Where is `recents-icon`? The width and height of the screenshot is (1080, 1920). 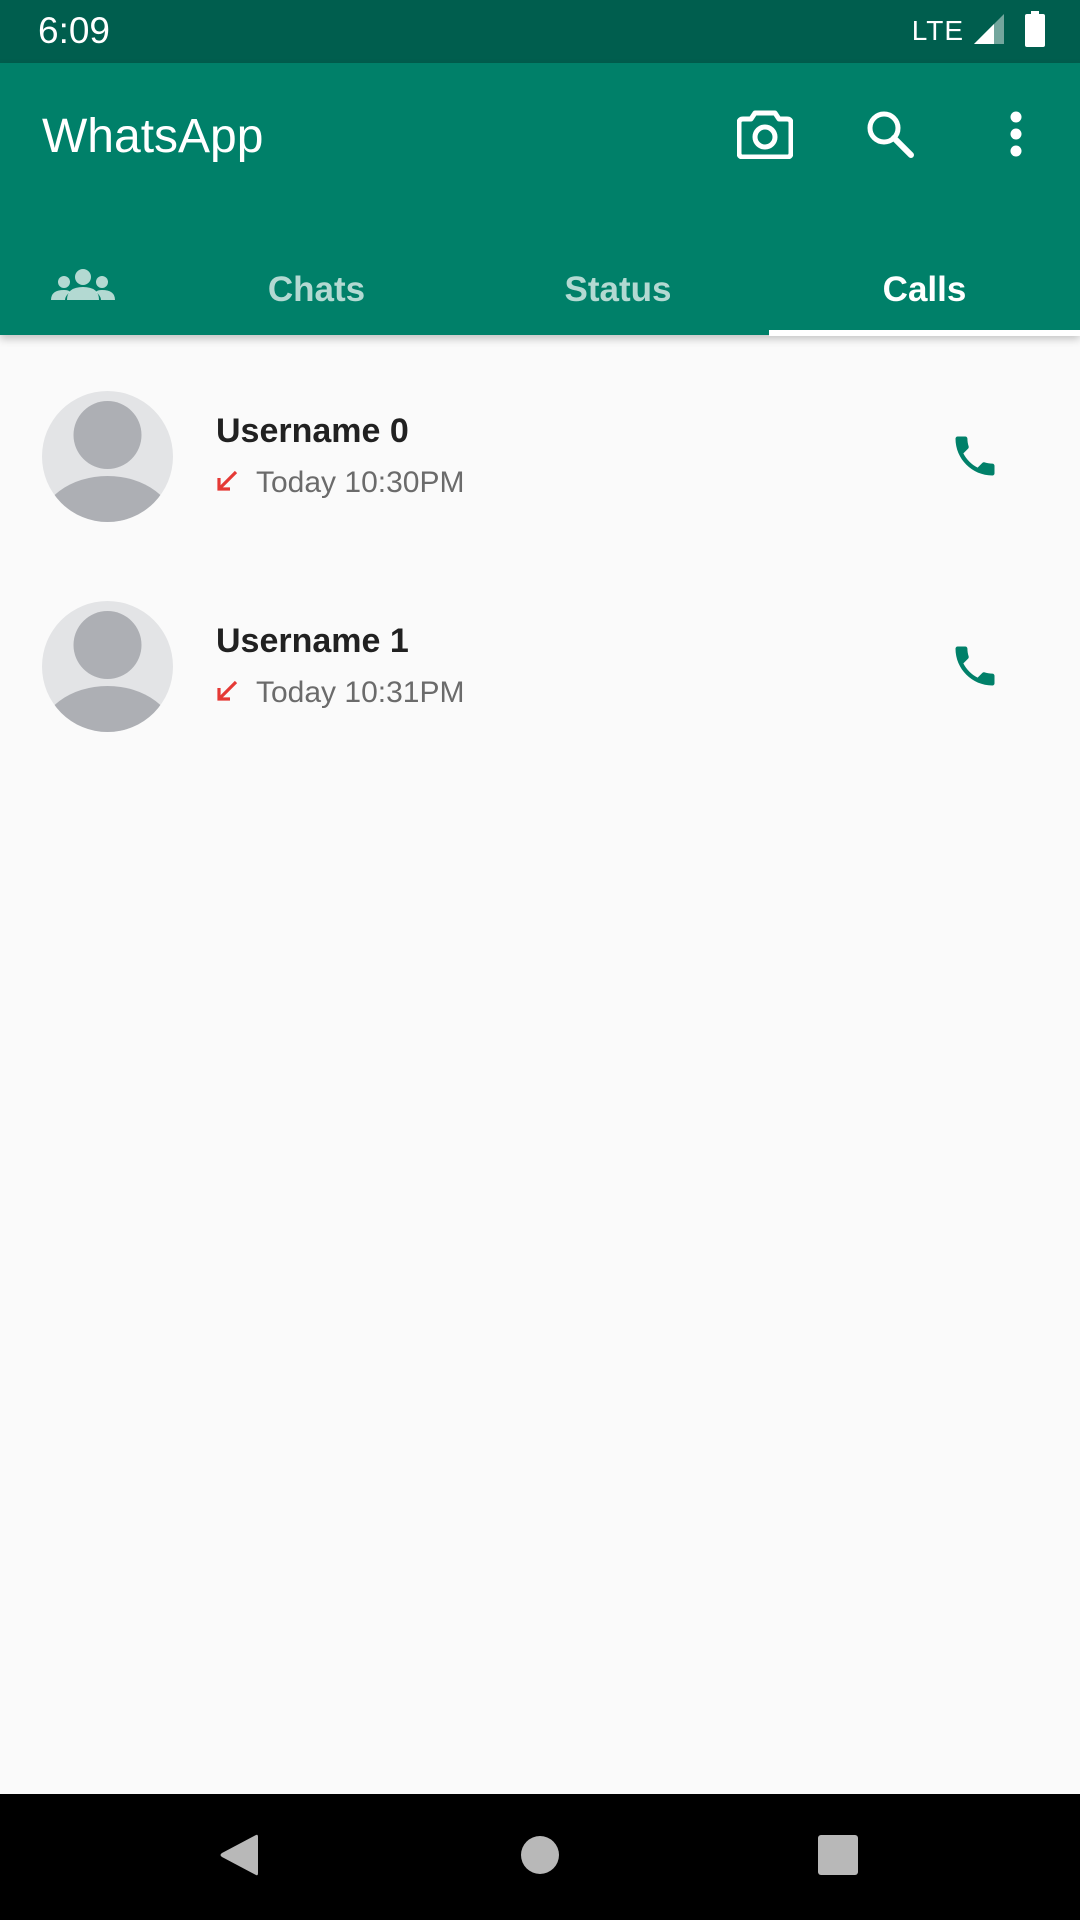
recents-icon is located at coordinates (838, 1857).